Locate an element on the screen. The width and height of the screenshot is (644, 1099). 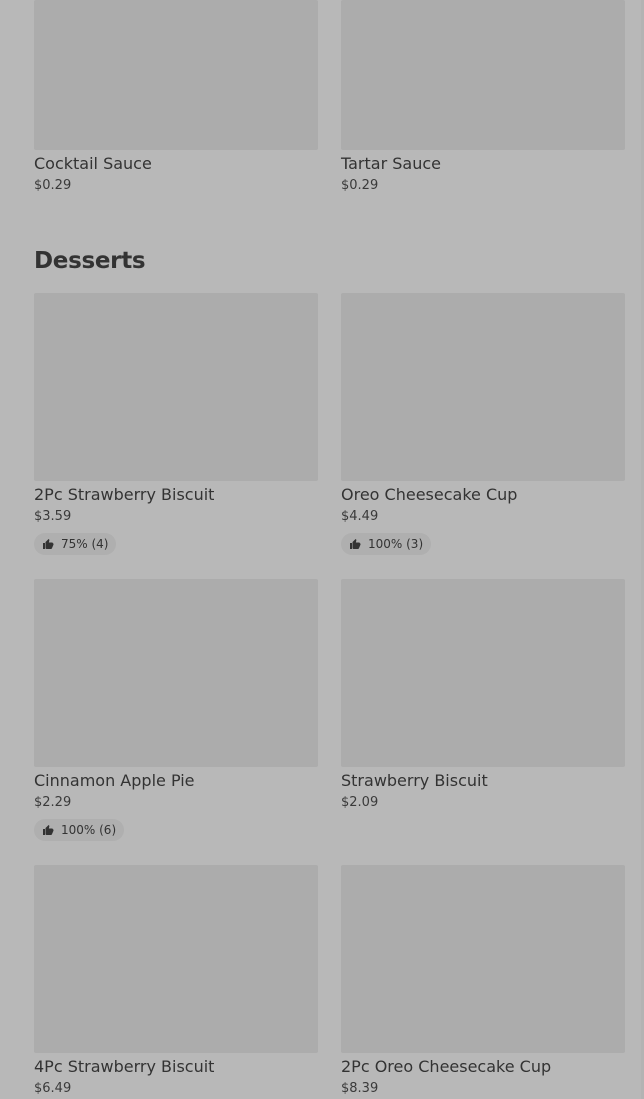
item-price: $2.09 is located at coordinates (360, 802).